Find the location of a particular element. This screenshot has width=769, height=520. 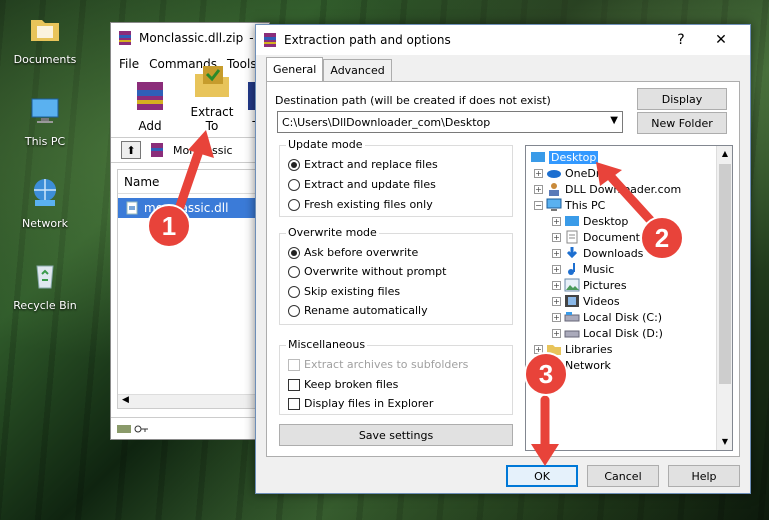

tree-node-local-disk-c: + Local Disk (C:) is located at coordinates (607, 317).